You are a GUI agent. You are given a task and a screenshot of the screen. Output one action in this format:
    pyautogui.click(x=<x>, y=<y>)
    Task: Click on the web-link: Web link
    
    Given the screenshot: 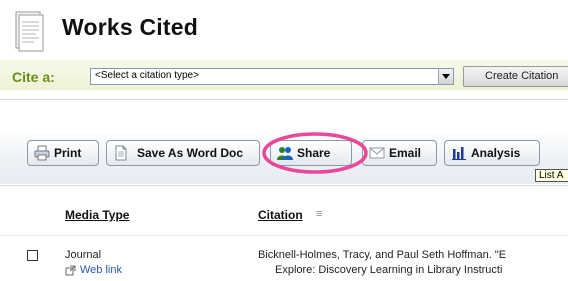 What is the action you would take?
    pyautogui.click(x=101, y=270)
    